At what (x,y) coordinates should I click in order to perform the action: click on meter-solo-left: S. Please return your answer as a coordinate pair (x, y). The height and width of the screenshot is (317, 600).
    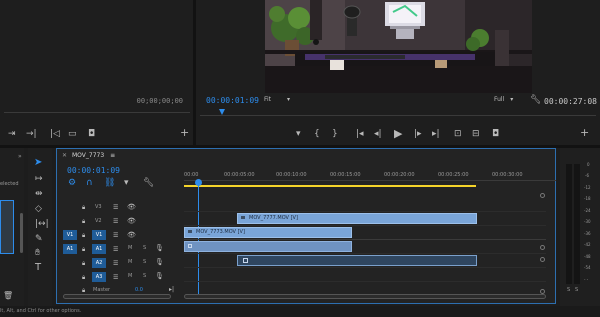
    Looking at the image, I should click on (568, 290).